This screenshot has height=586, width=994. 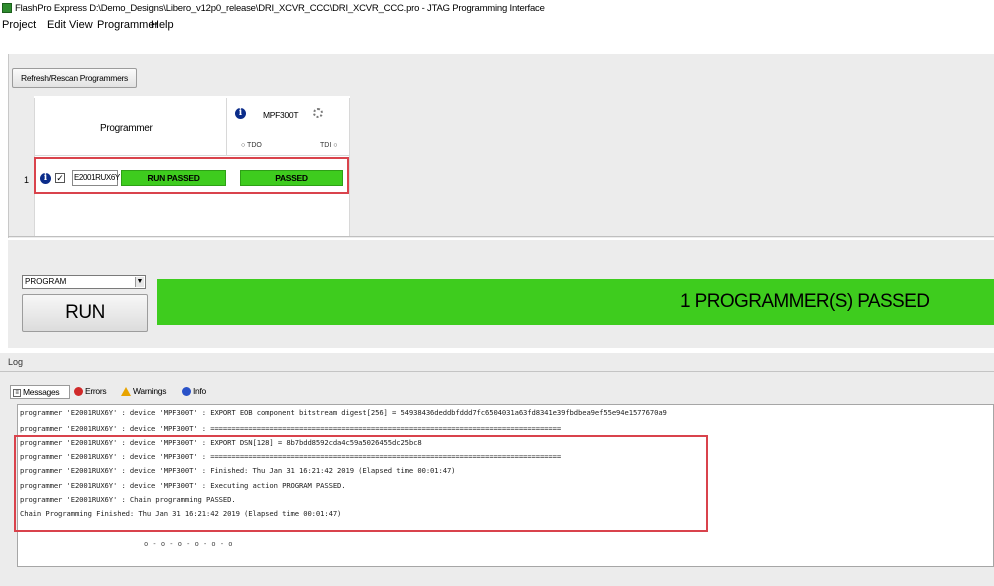 What do you see at coordinates (805, 301) in the screenshot?
I see `status-text: 1 PROGRAMMER(S) PASSED` at bounding box center [805, 301].